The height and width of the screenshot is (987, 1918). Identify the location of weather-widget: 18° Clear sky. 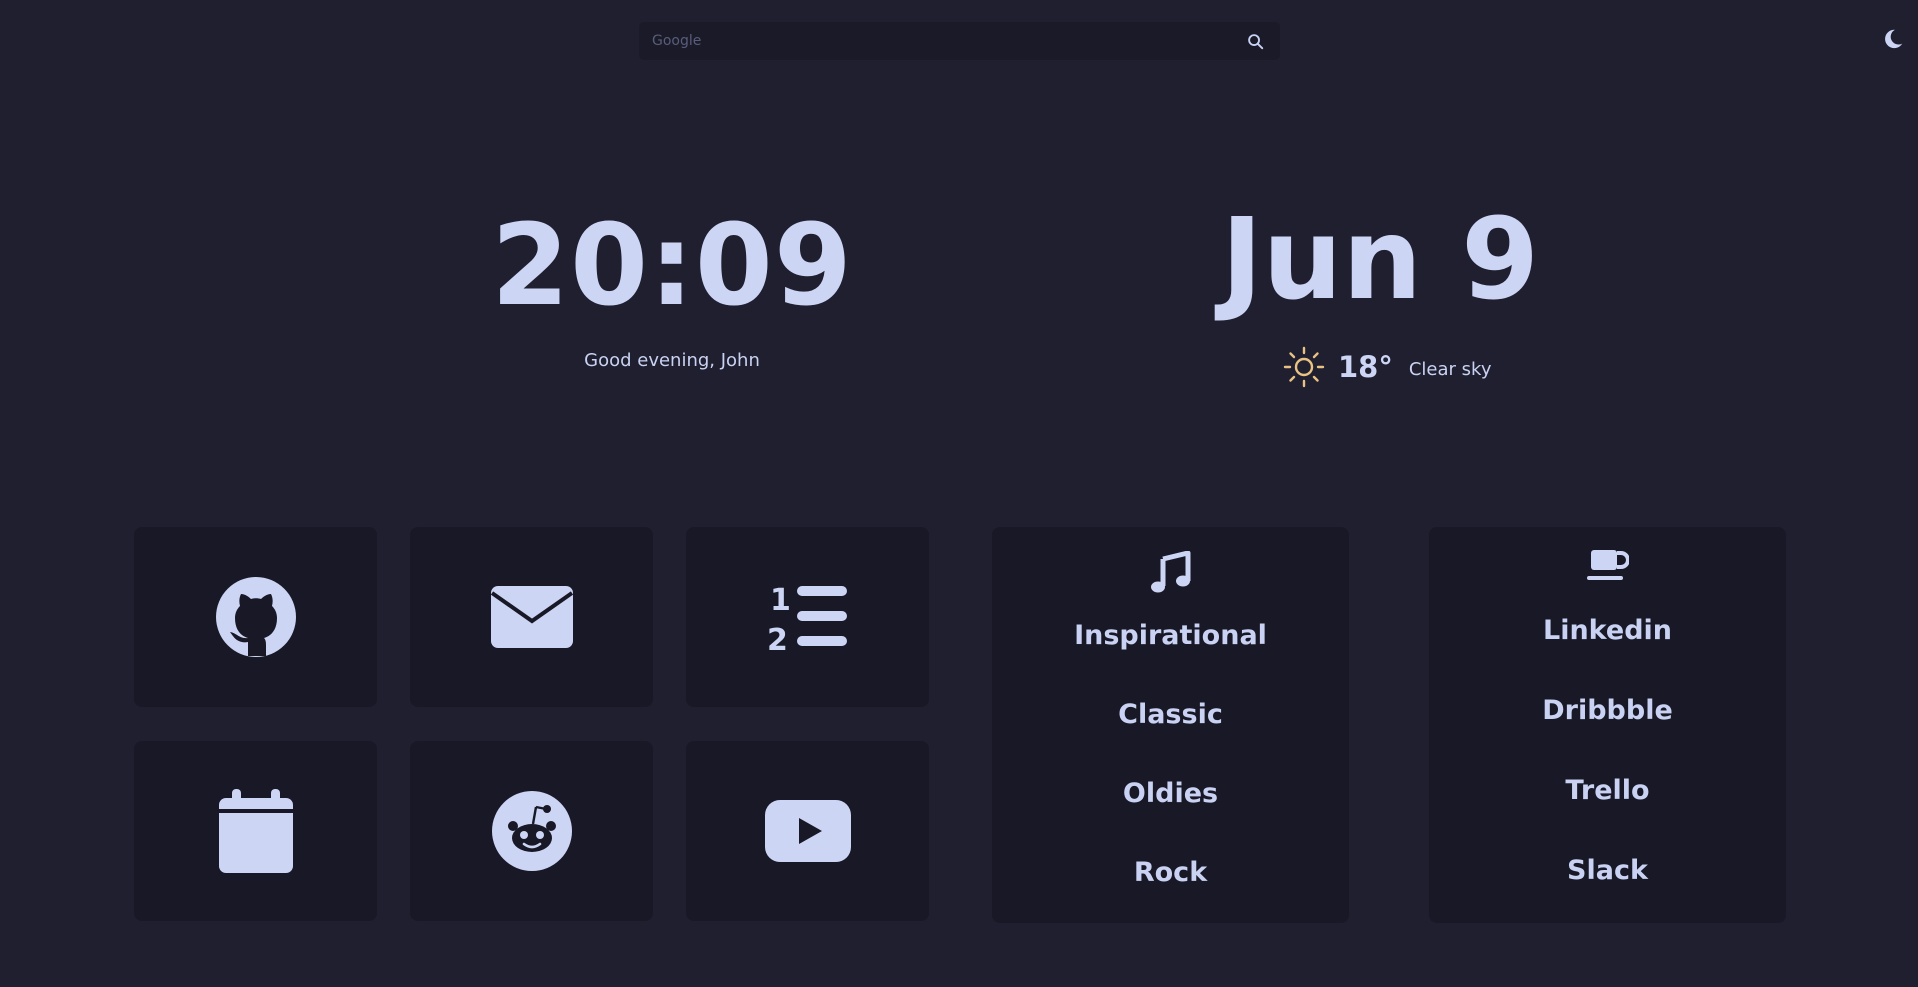
(1387, 367).